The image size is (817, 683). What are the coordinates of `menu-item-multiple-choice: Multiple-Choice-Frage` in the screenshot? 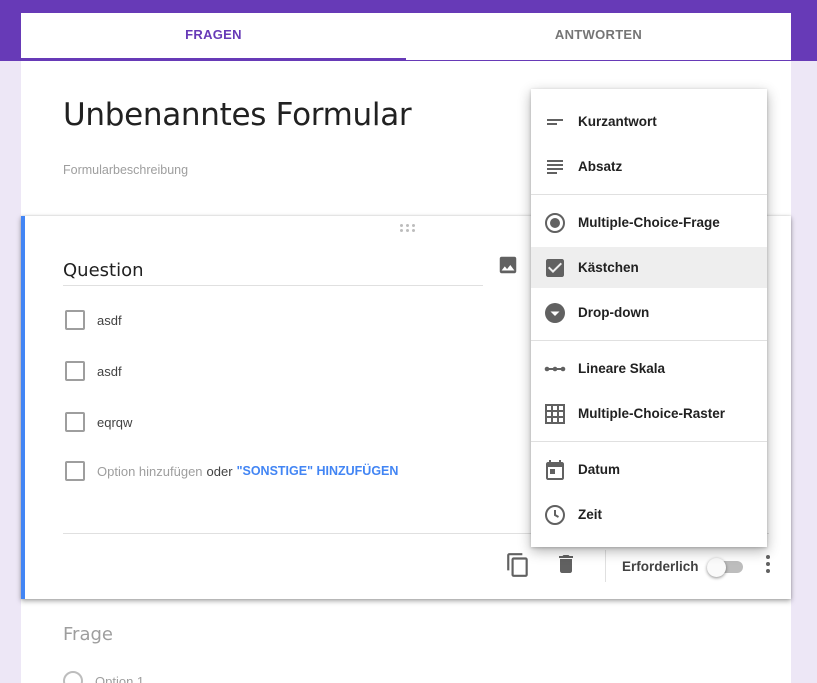 It's located at (649, 222).